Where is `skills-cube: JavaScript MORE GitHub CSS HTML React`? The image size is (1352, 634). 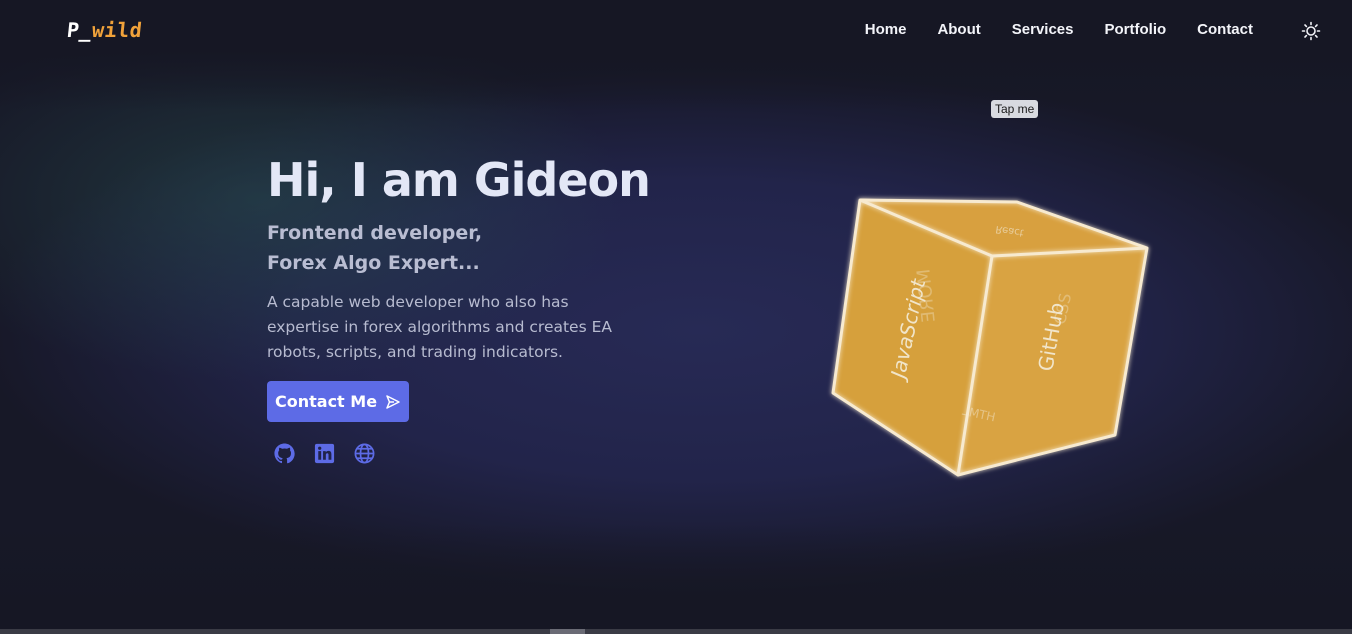 skills-cube: JavaScript MORE GitHub CSS HTML React is located at coordinates (990, 340).